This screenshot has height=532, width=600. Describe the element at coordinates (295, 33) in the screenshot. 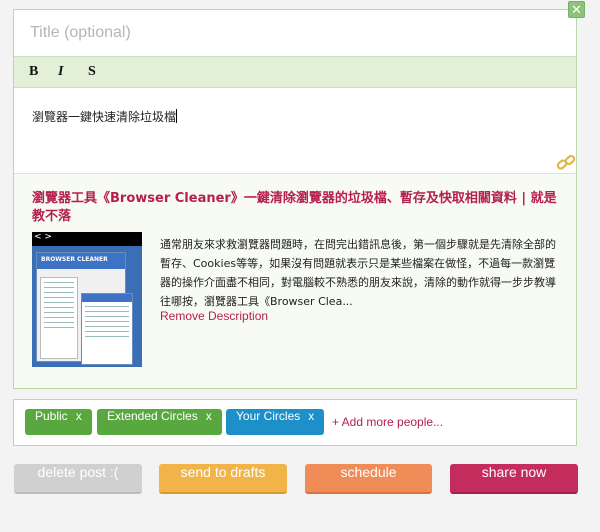

I see `title-input` at that location.